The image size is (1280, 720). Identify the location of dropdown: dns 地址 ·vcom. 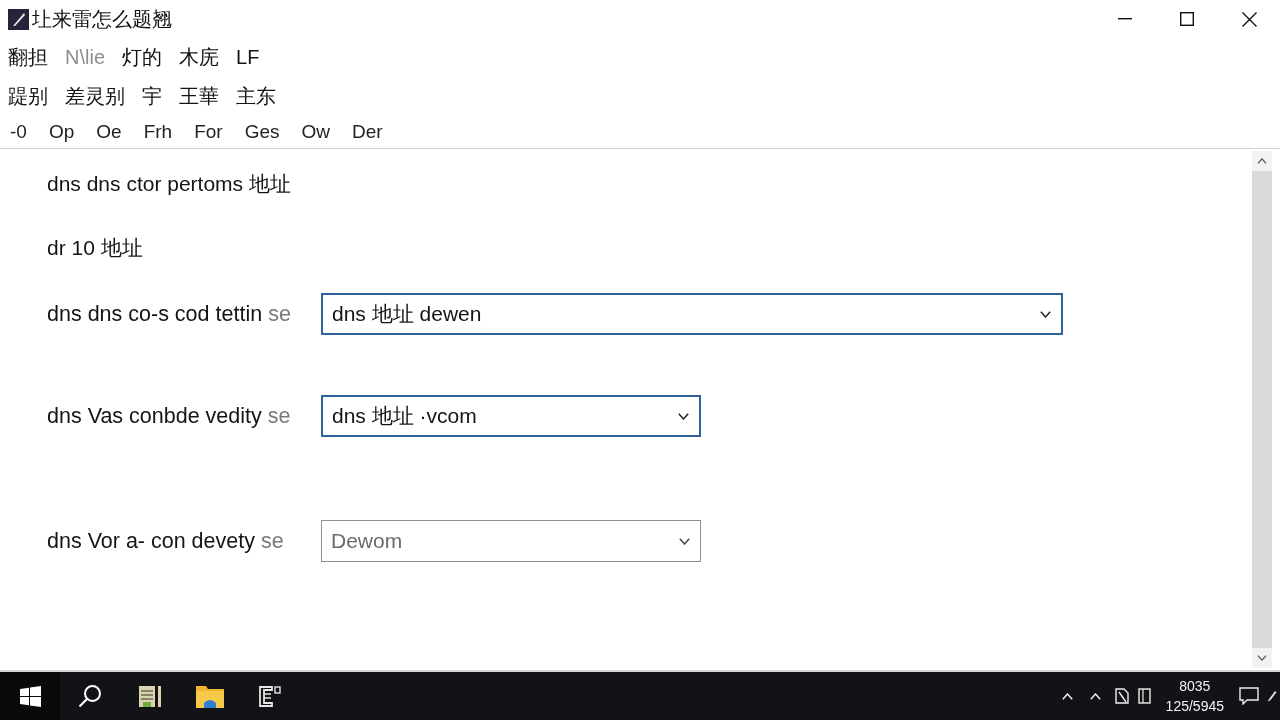
(511, 416).